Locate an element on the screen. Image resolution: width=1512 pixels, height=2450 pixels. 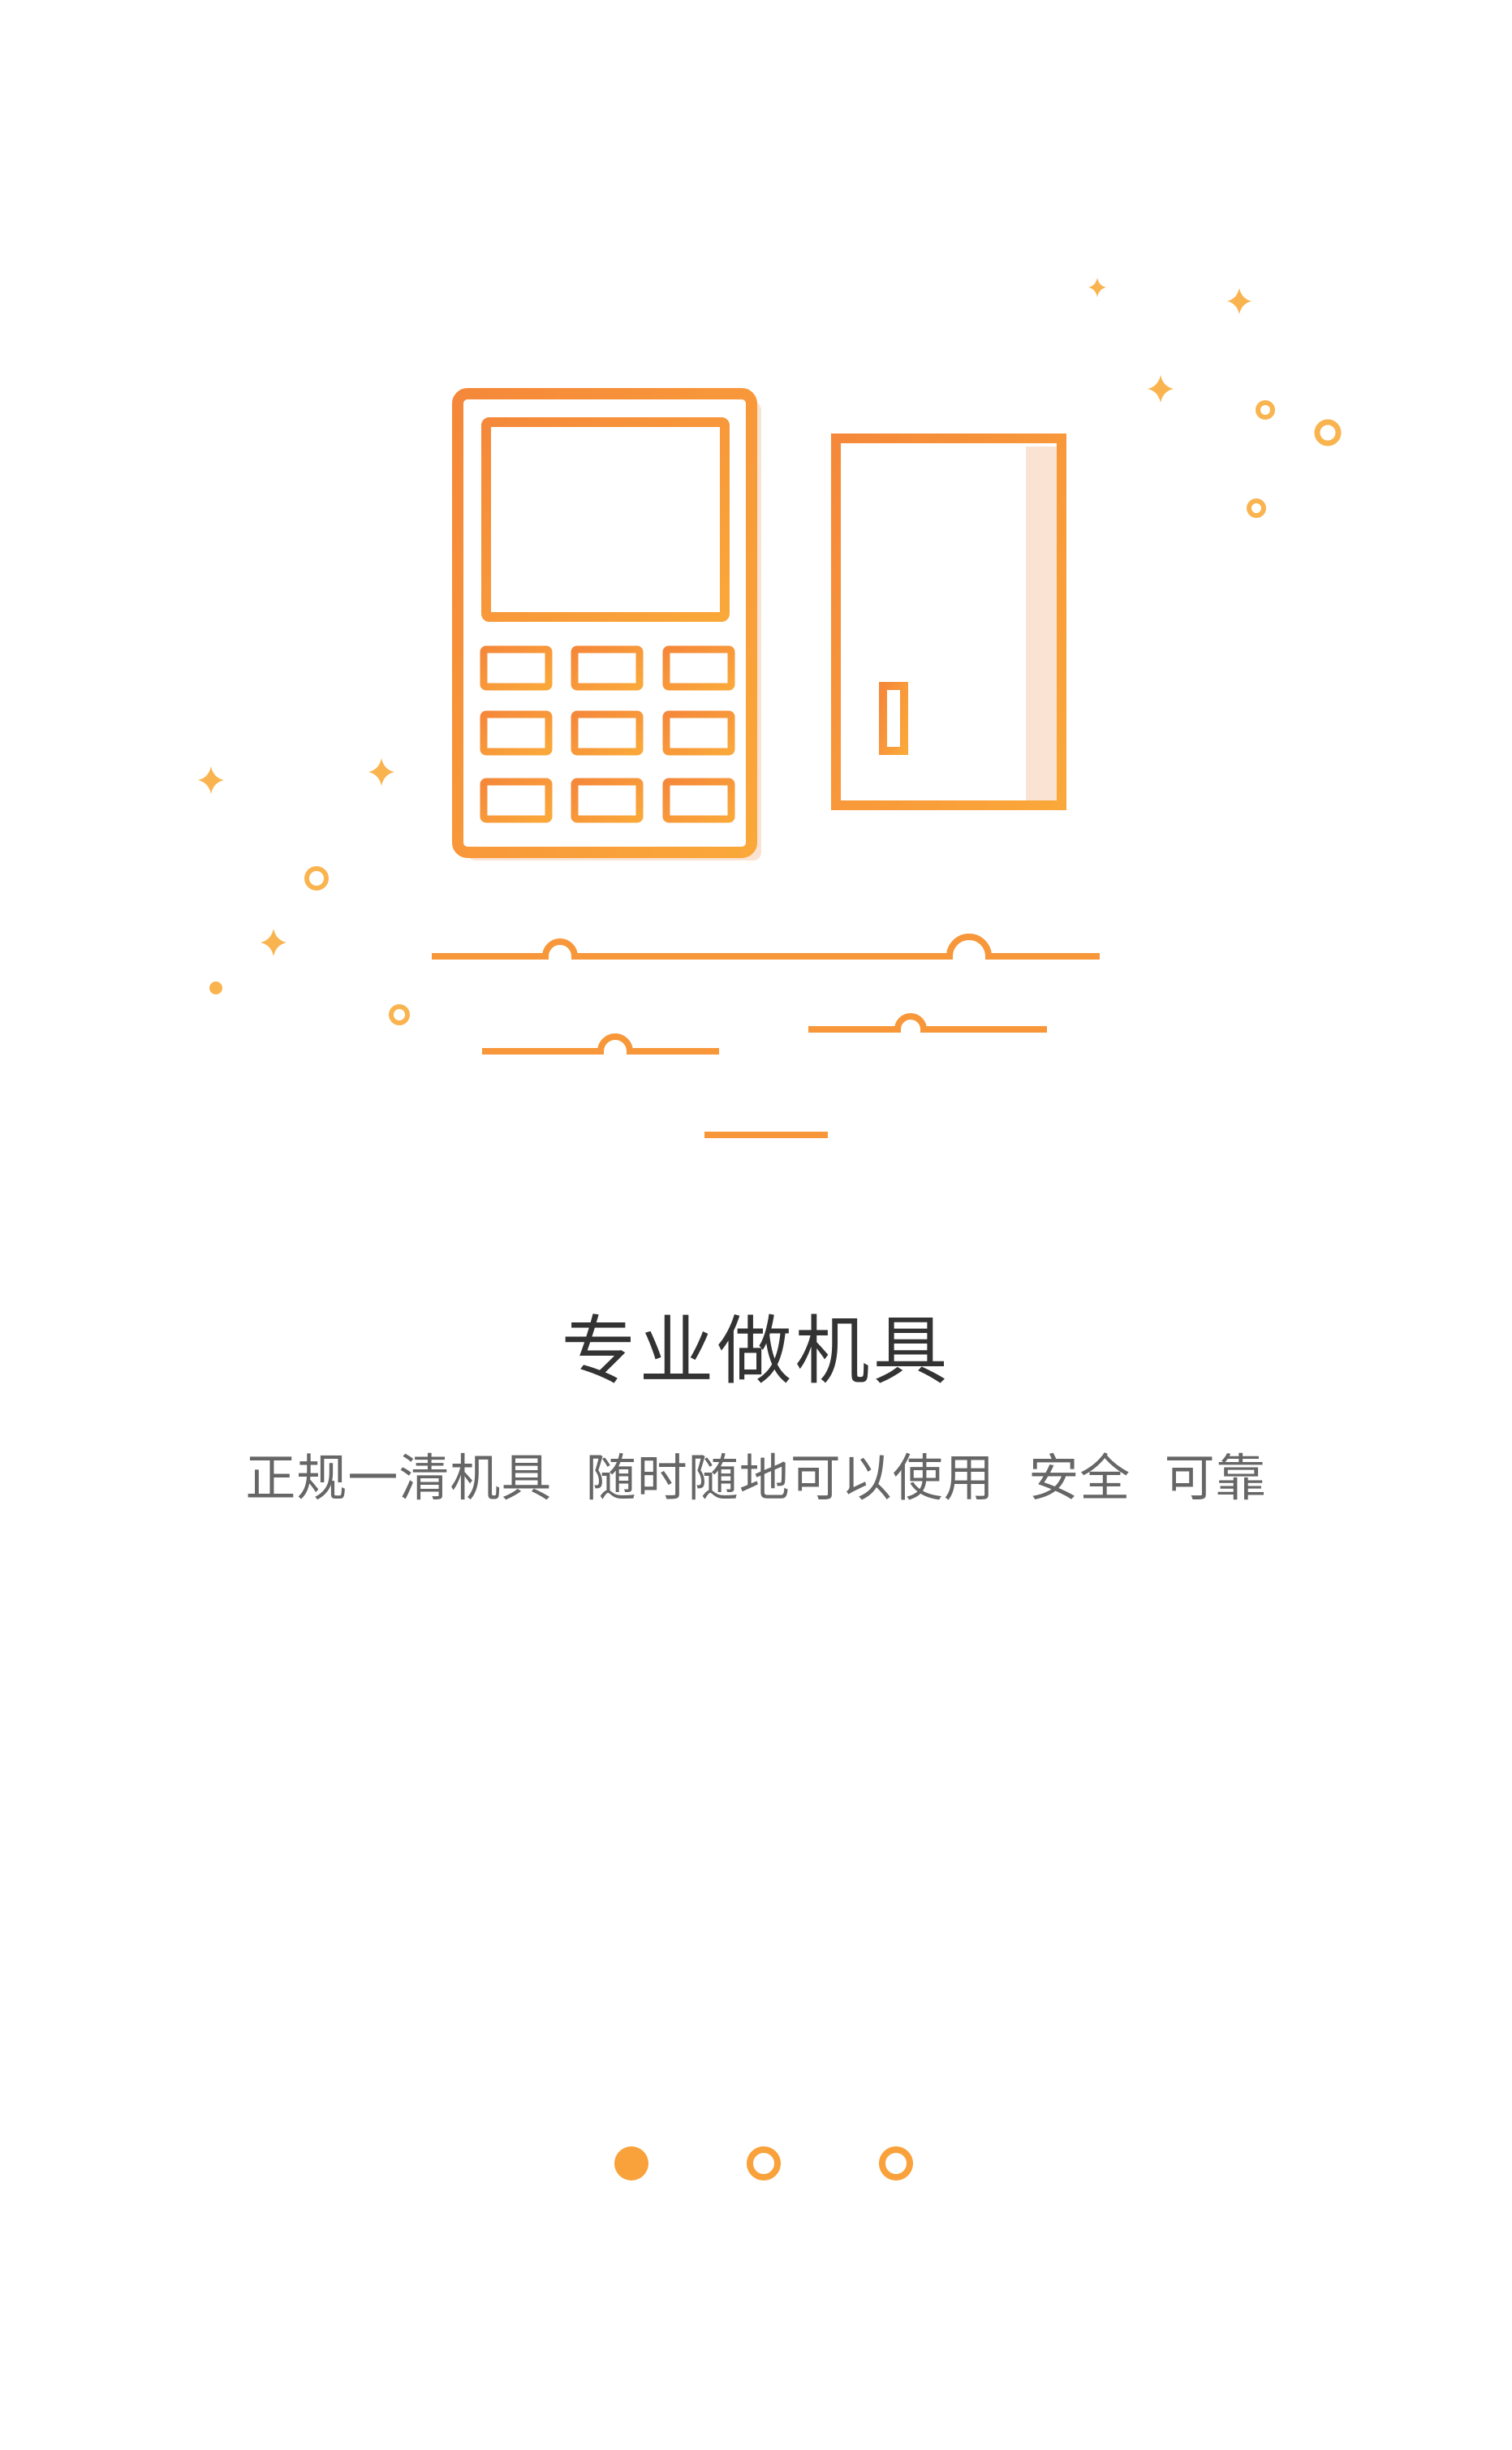
pos-terminal-icon is located at coordinates (607, 624).